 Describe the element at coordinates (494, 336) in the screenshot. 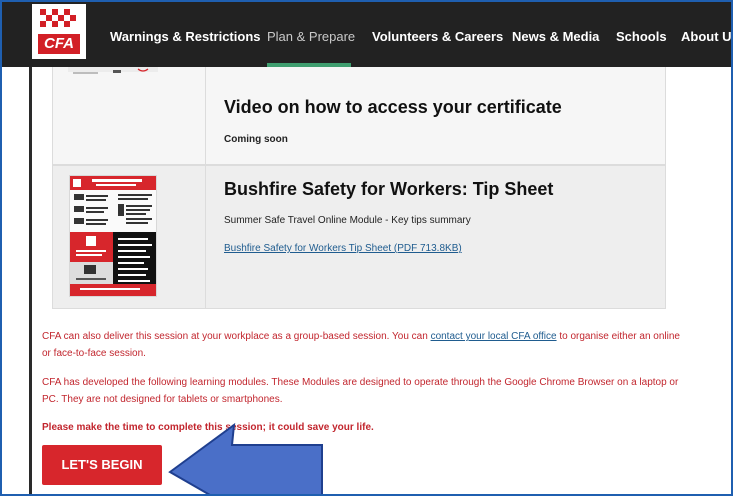

I see `contact-cfa-office-link: contact your local CFA office` at that location.